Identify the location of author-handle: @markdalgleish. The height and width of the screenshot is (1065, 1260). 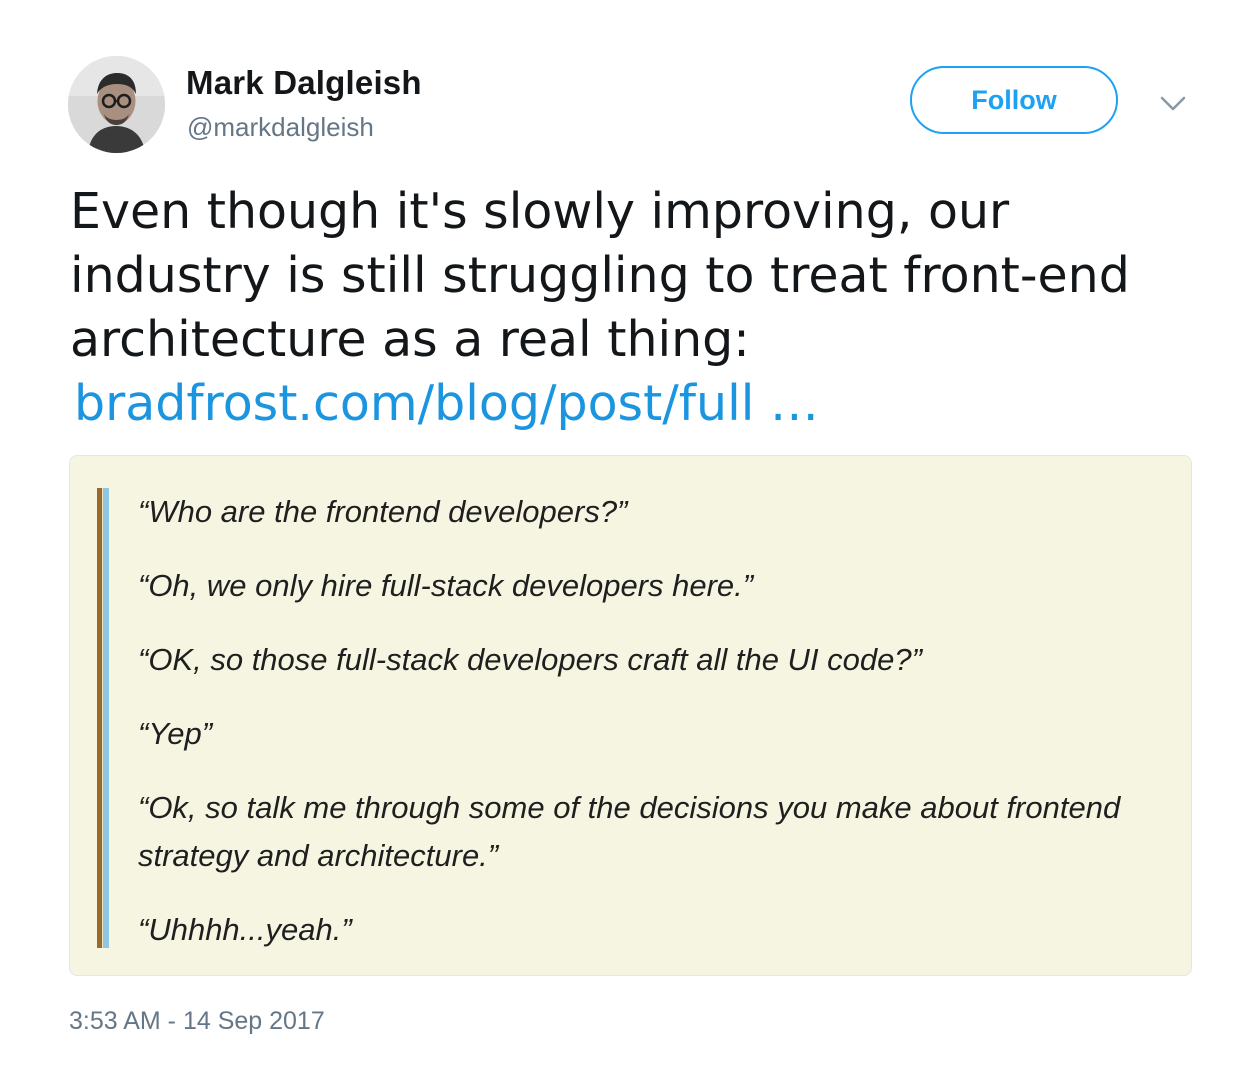
(280, 127).